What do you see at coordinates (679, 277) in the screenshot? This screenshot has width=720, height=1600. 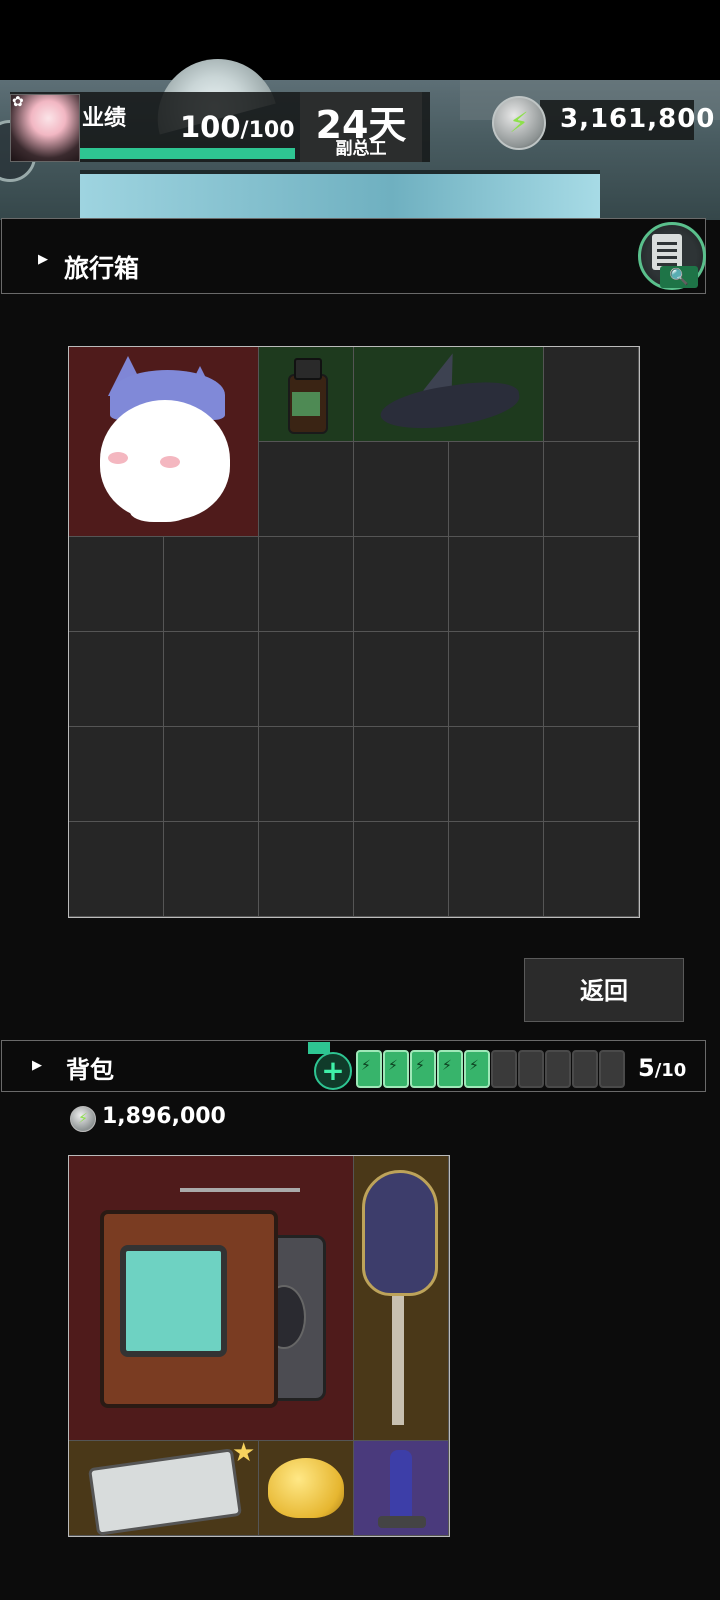 I see `search-icon: 🔍` at bounding box center [679, 277].